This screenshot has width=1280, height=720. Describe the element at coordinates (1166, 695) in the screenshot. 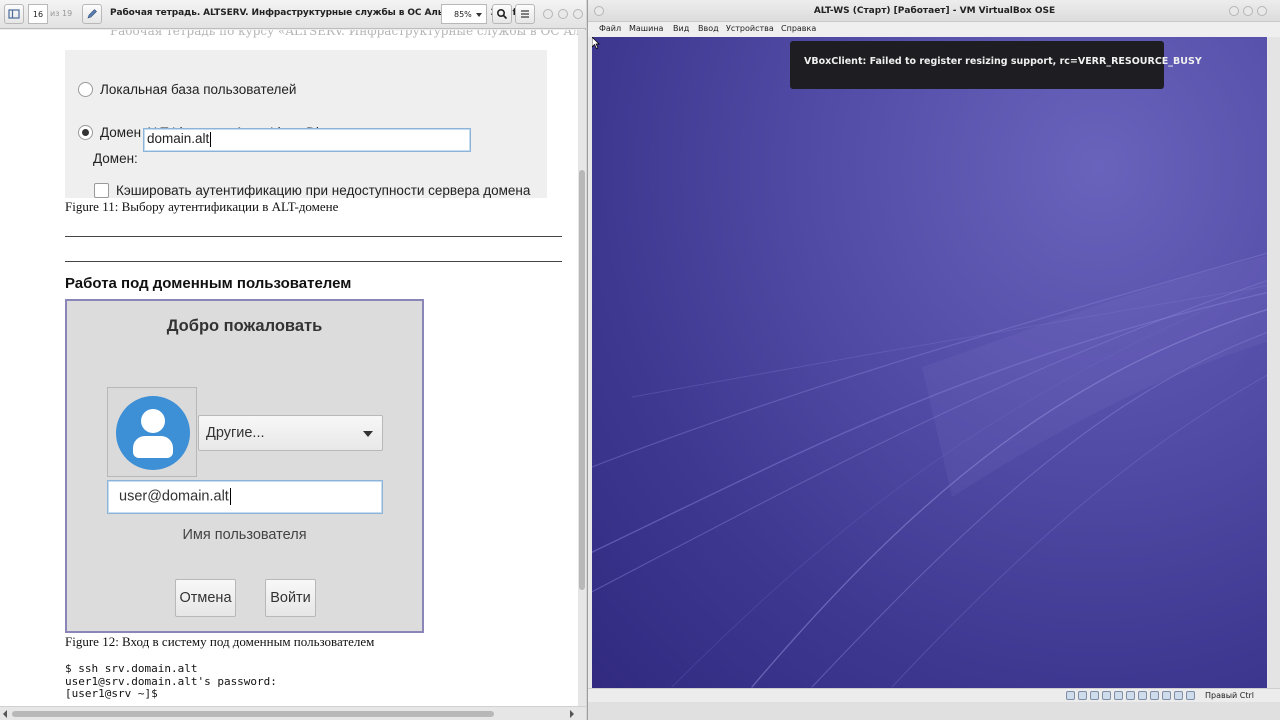

I see `cpu-icon` at that location.